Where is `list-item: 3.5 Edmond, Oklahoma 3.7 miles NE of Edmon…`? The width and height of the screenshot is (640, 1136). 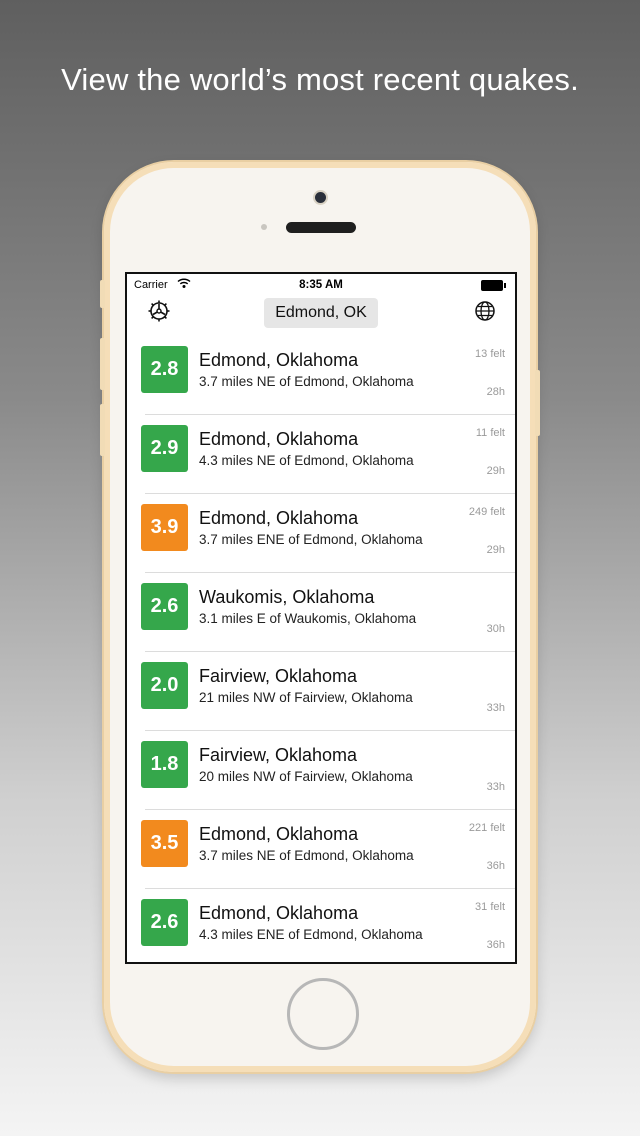 list-item: 3.5 Edmond, Oklahoma 3.7 miles NE of Edmon… is located at coordinates (321, 849).